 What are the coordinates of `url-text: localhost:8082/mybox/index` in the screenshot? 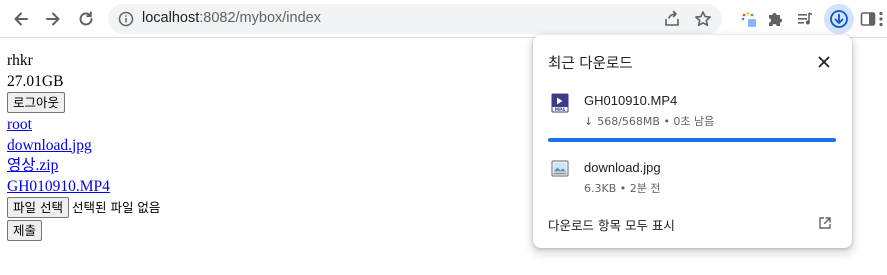 It's located at (231, 18).